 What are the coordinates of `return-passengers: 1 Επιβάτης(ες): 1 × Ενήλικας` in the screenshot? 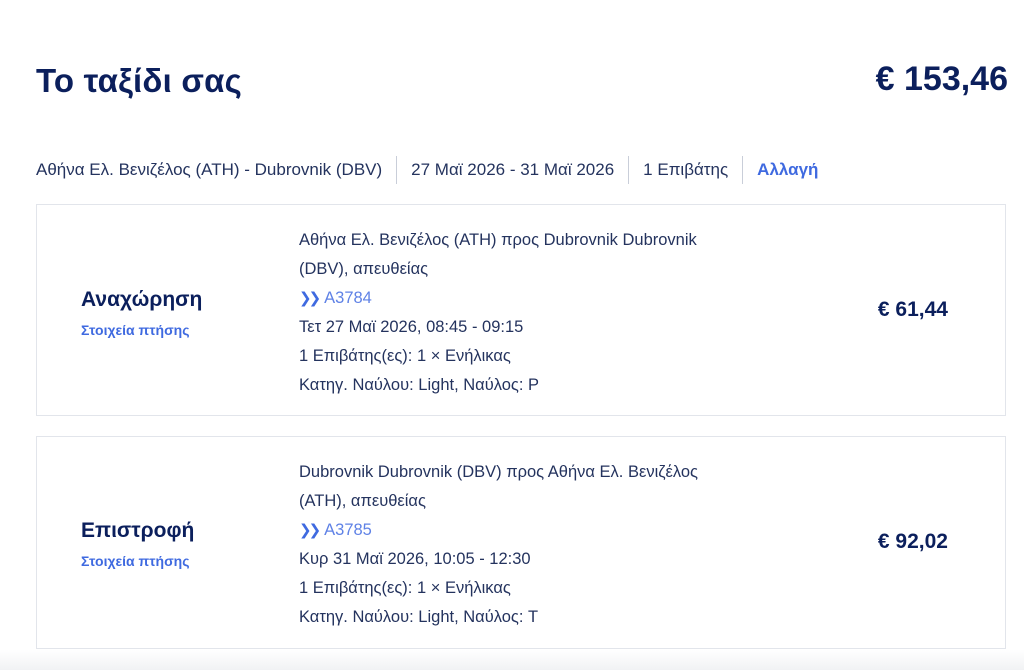 It's located at (405, 588).